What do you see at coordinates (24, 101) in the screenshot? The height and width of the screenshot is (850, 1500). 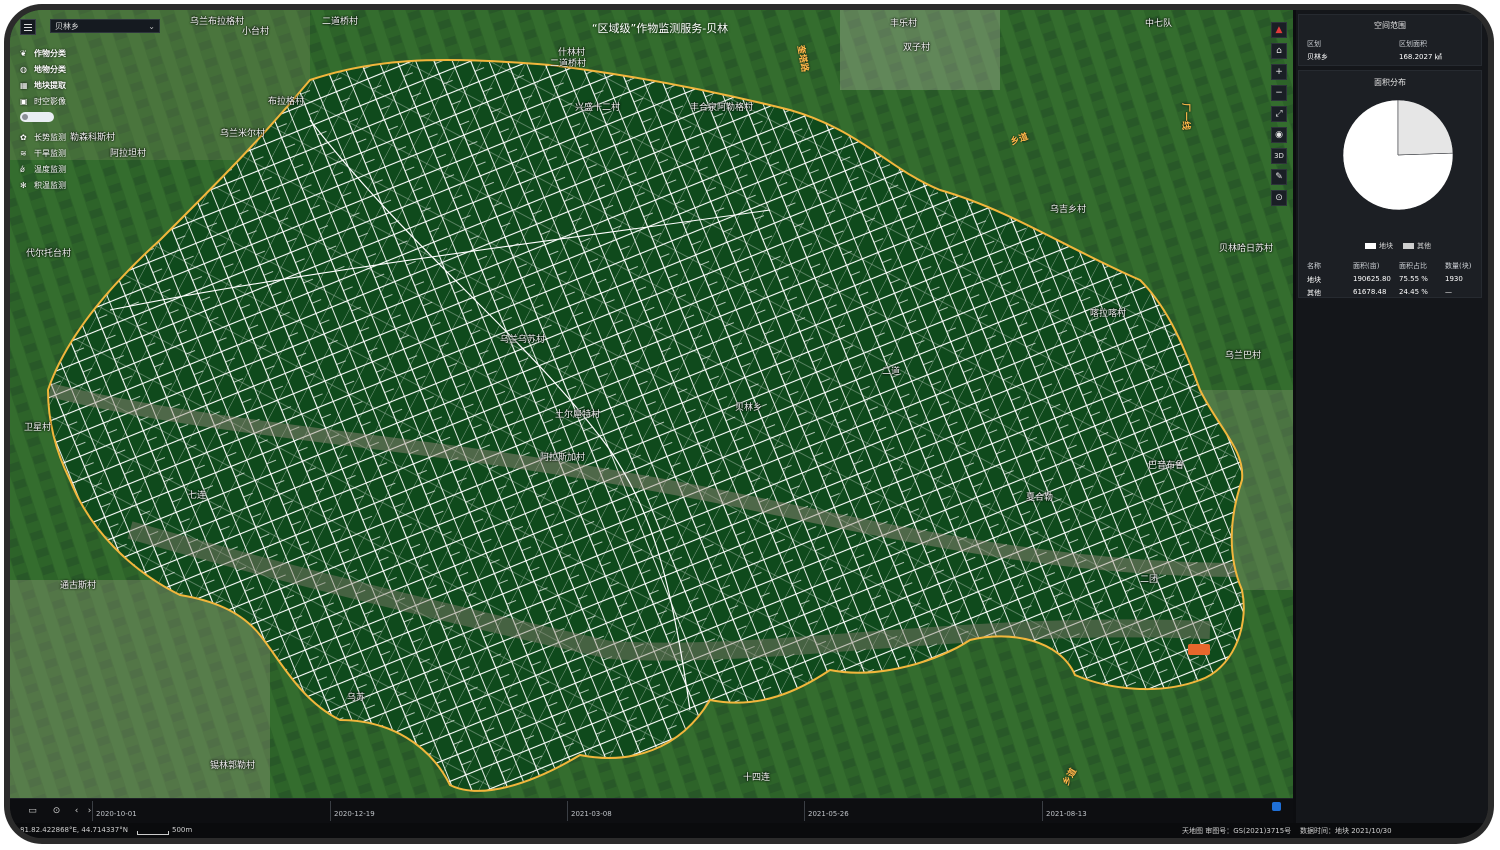 I see `image-icon: ▣` at bounding box center [24, 101].